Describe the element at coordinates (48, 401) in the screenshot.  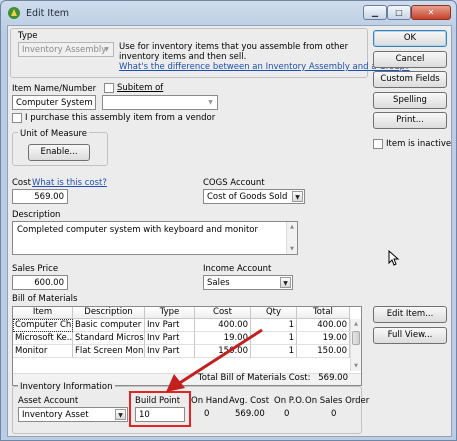
I see `asset-account-label: Asset Account` at that location.